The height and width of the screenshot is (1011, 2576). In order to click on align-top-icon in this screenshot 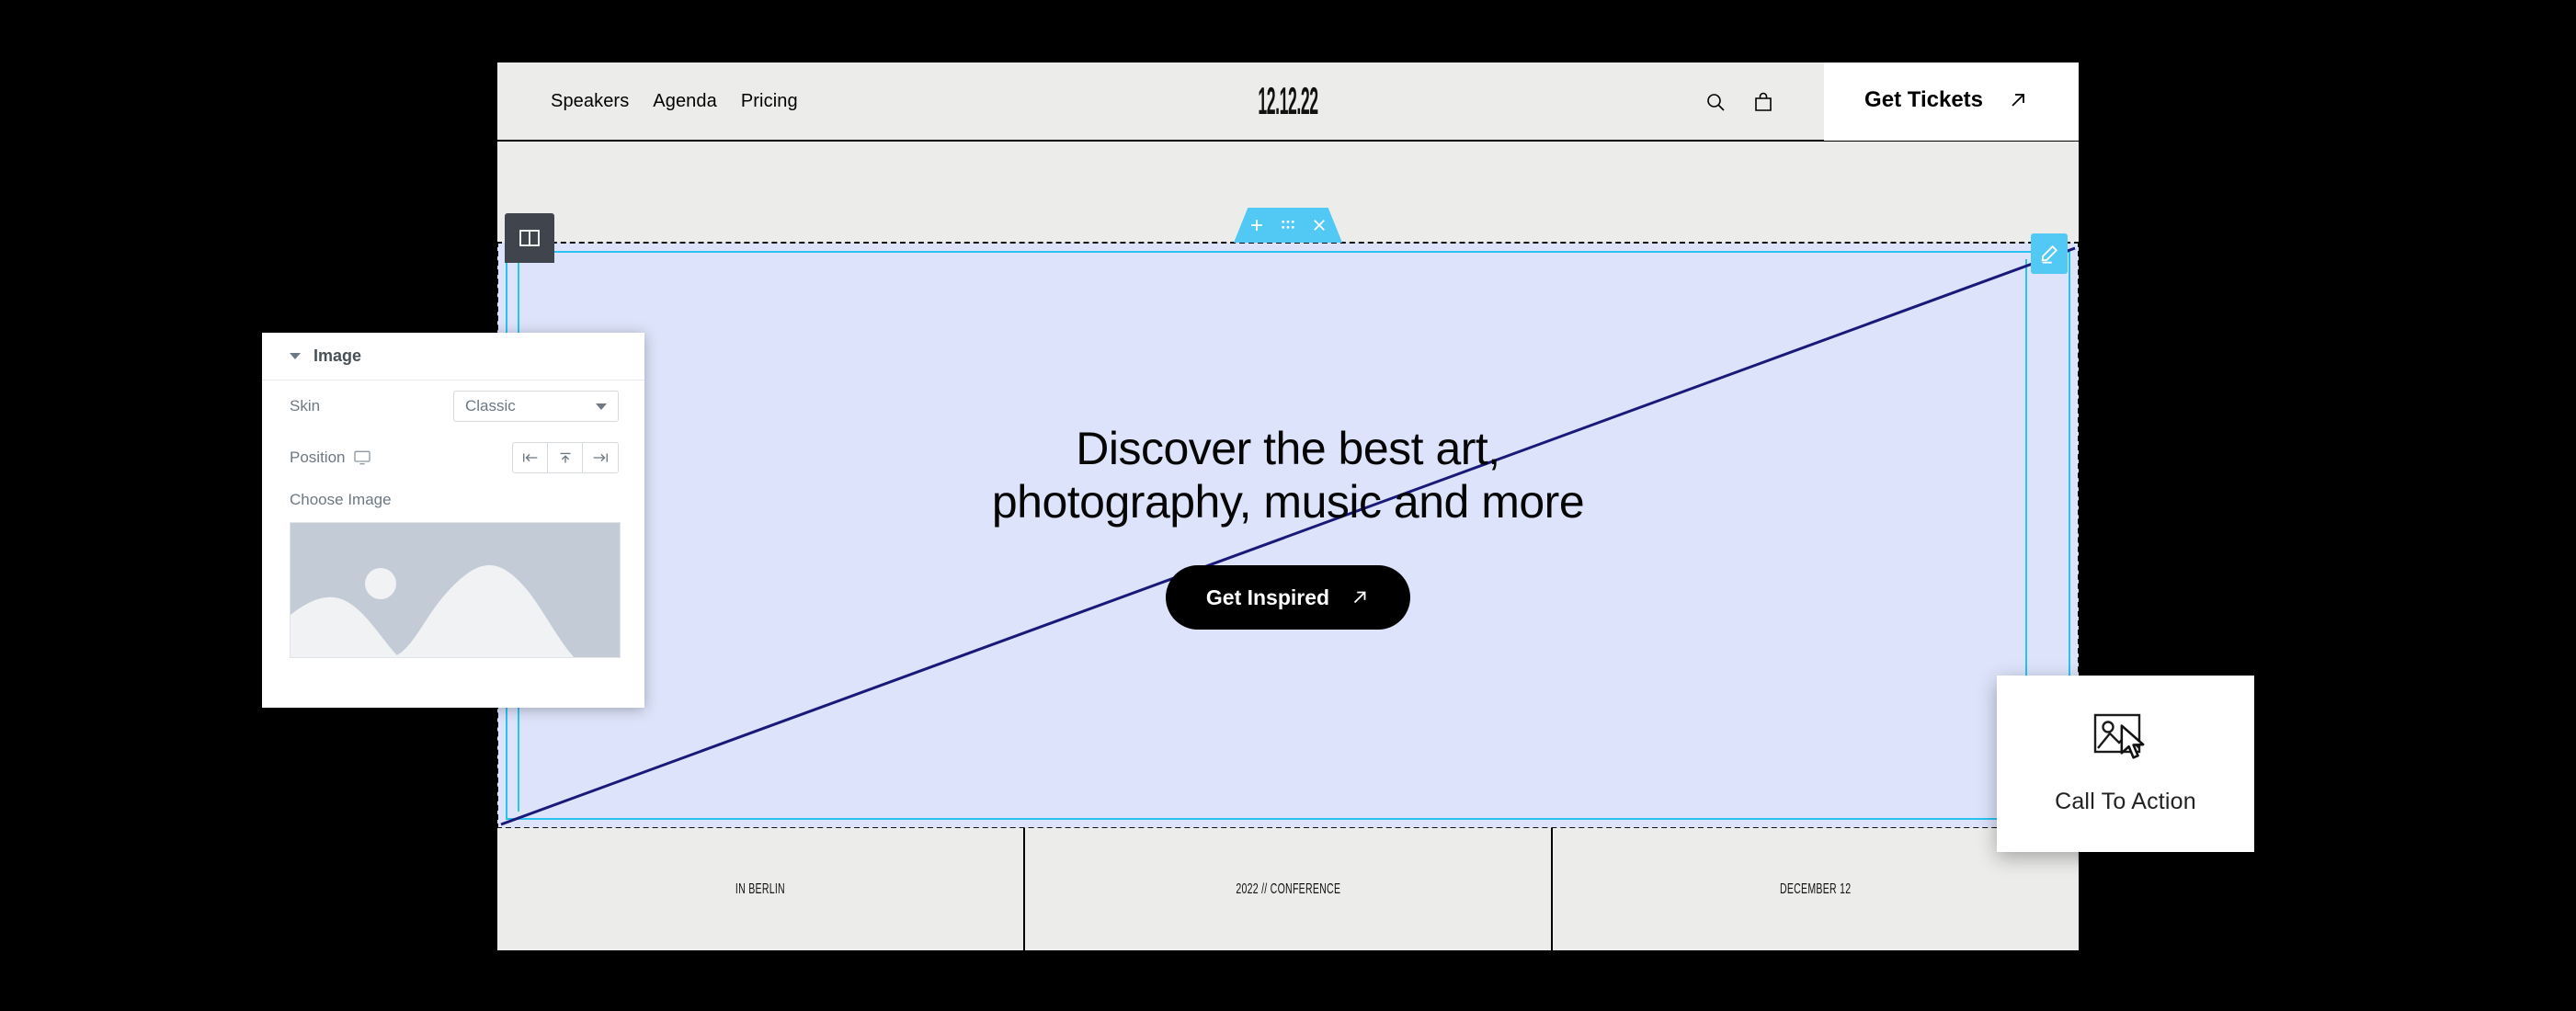, I will do `click(565, 457)`.